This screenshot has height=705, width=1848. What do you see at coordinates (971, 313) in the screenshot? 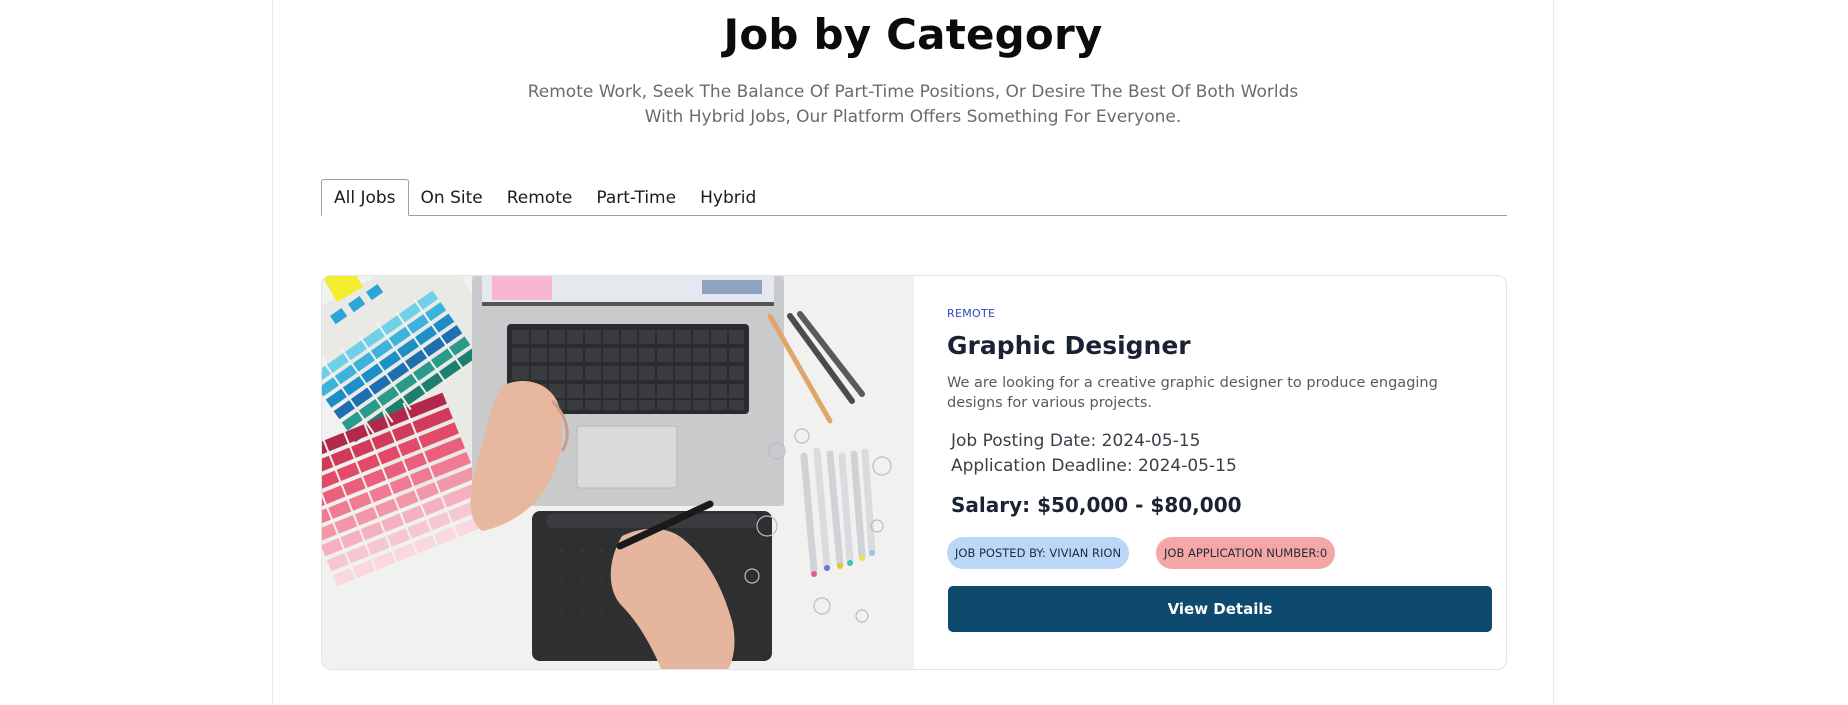
I see `job-type-tag: REMOTE` at bounding box center [971, 313].